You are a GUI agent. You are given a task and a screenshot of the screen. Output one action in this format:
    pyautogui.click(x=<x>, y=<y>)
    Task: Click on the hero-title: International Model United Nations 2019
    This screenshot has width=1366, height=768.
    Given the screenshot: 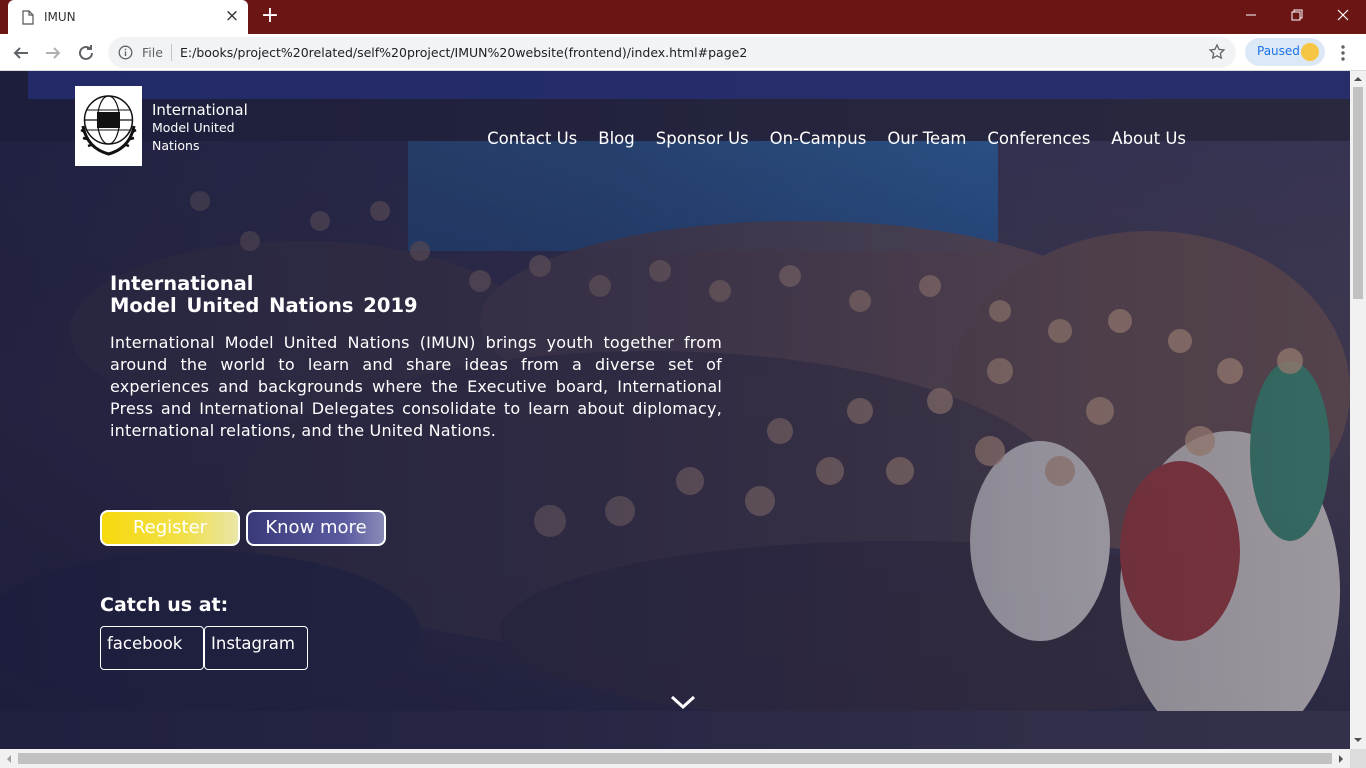 What is the action you would take?
    pyautogui.click(x=264, y=295)
    